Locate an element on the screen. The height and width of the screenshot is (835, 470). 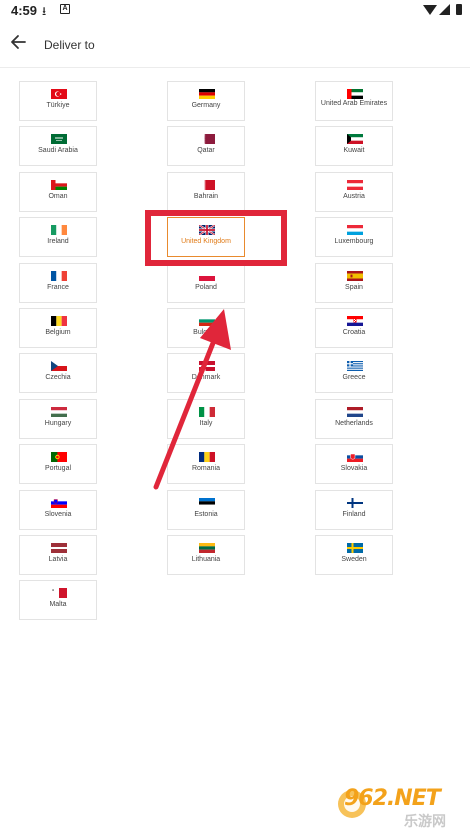
annotation-arrow is located at coordinates (192, 399).